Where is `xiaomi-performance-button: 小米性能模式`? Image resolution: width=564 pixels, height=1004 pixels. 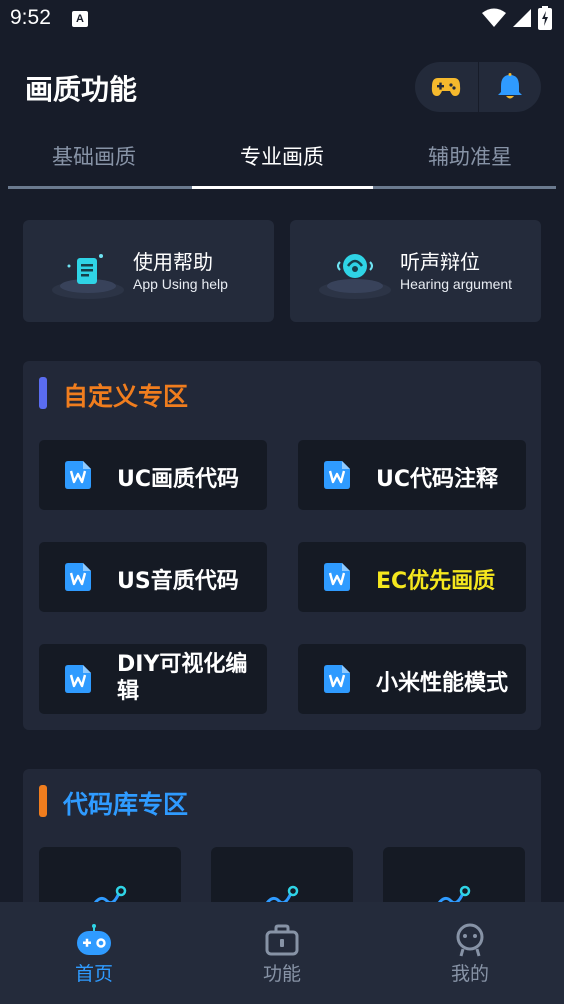 xiaomi-performance-button: 小米性能模式 is located at coordinates (412, 679).